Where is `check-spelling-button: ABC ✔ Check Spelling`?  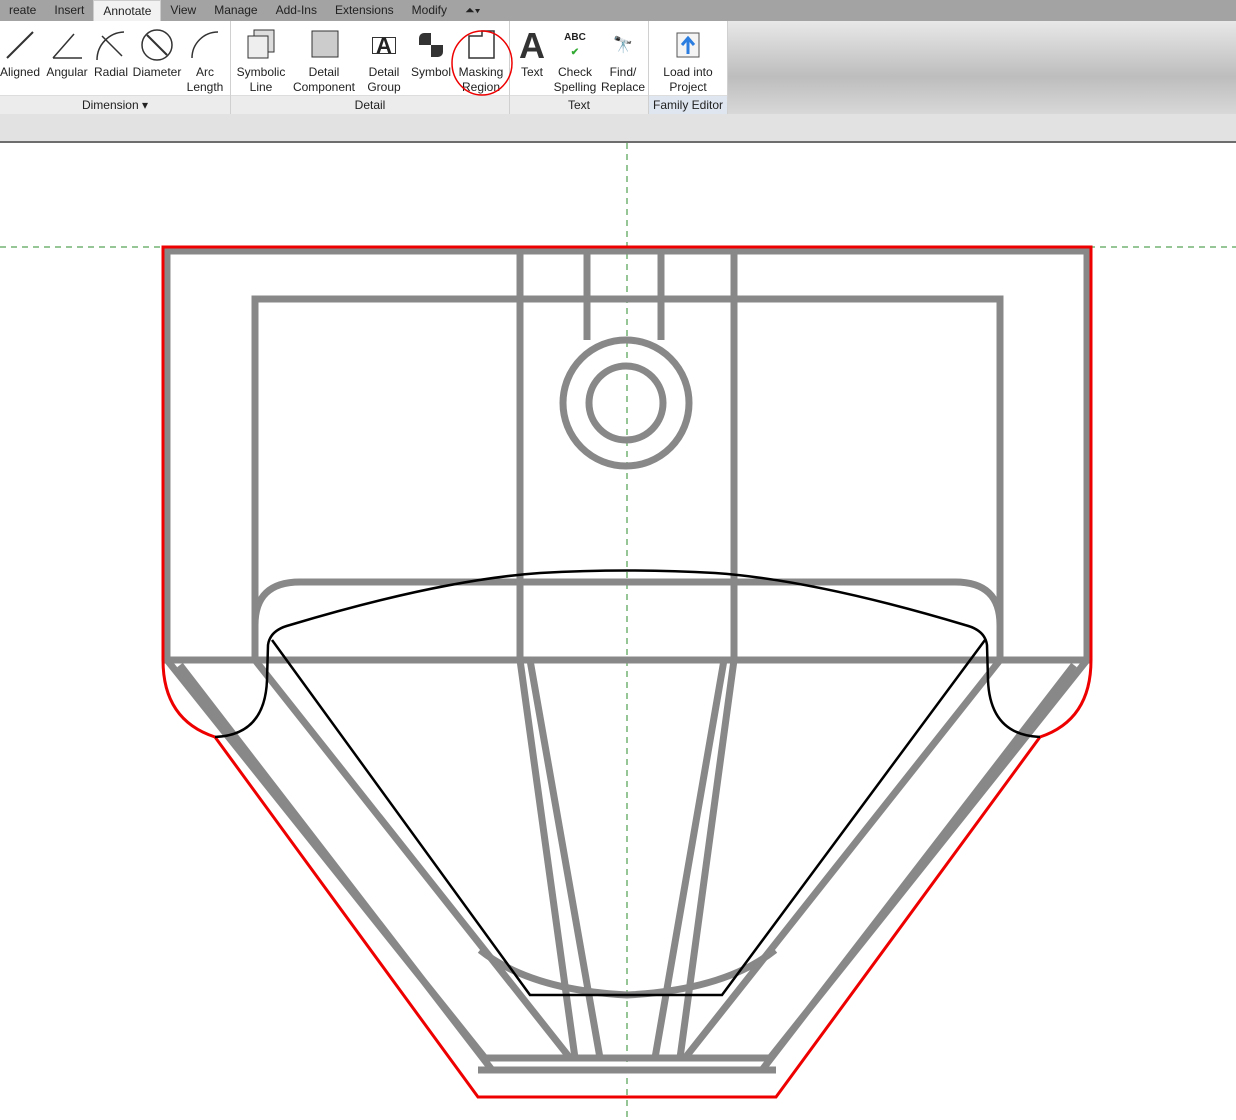
check-spelling-button: ABC ✔ Check Spelling is located at coordinates (575, 60).